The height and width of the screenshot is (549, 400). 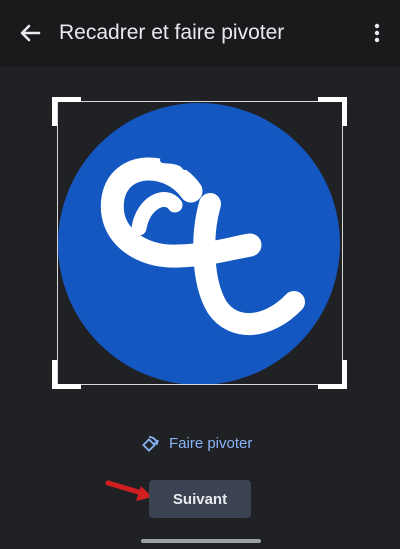 I want to click on navigation-handle, so click(x=201, y=541).